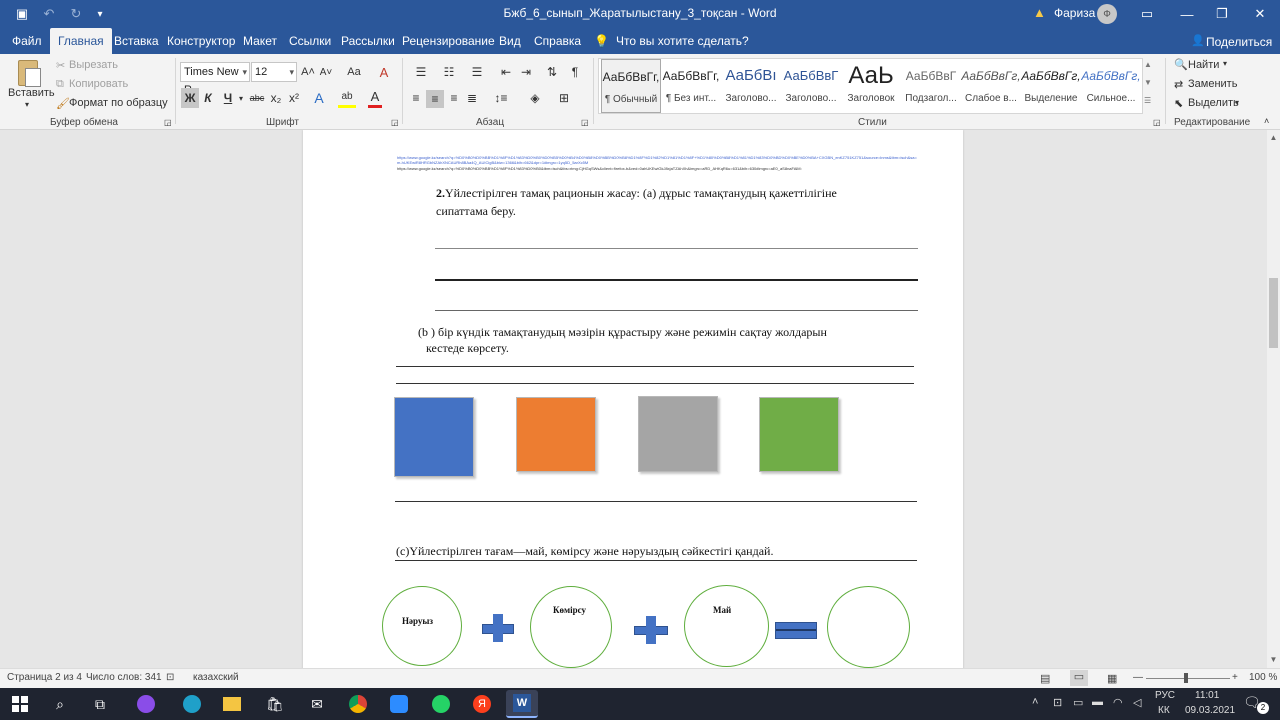  What do you see at coordinates (799, 434) in the screenshot?
I see `color-square-green` at bounding box center [799, 434].